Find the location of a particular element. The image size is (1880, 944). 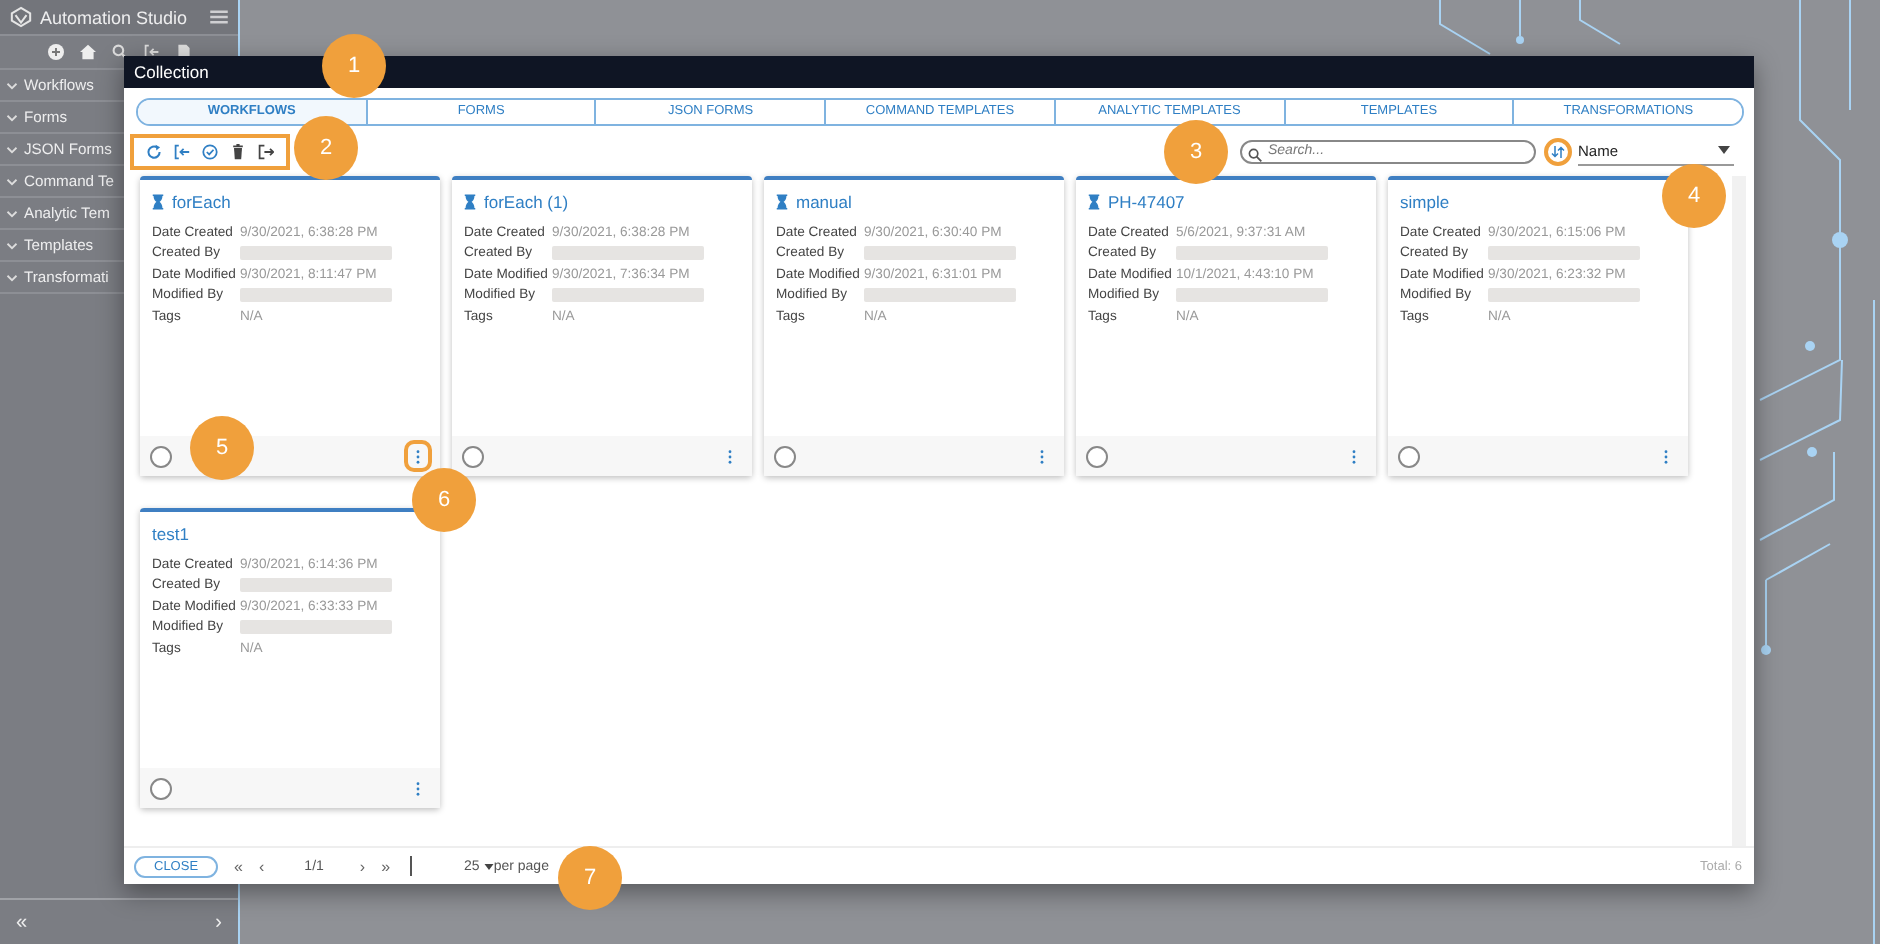

export-icon is located at coordinates (266, 151).